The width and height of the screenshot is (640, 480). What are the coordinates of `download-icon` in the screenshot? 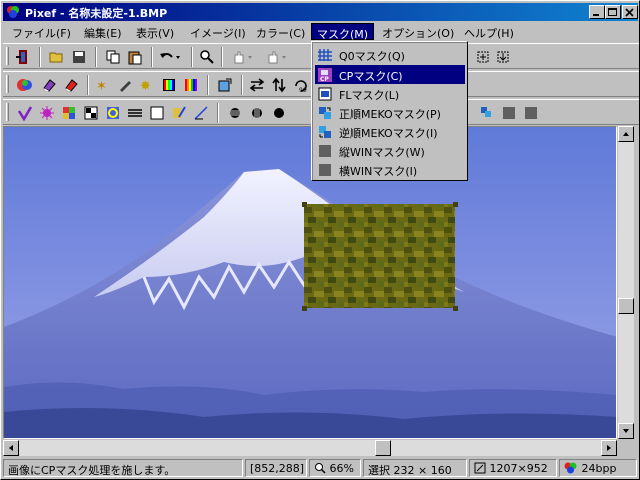 It's located at (503, 57).